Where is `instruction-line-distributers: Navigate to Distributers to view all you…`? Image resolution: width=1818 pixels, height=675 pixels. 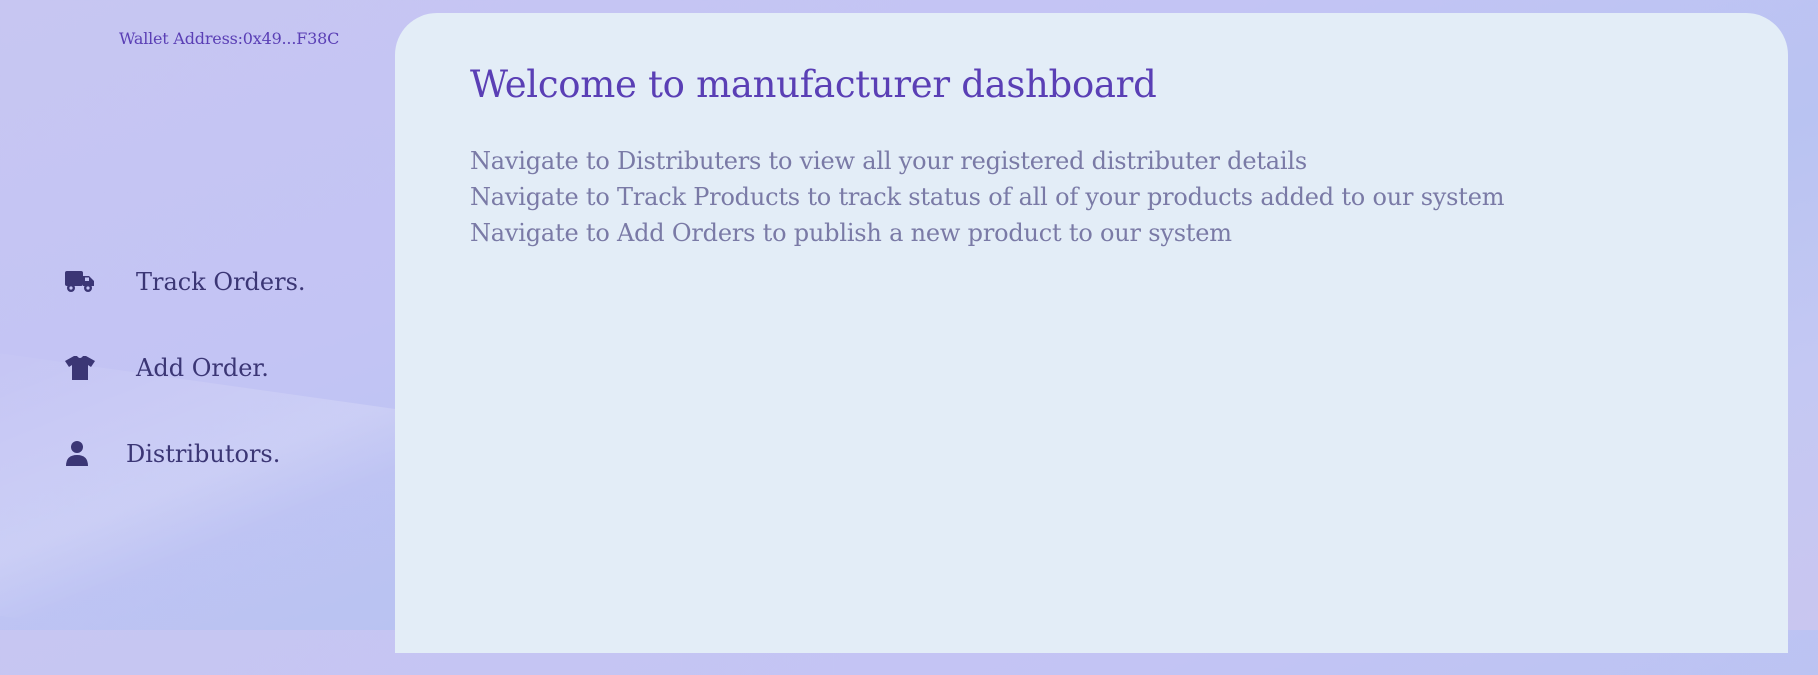 instruction-line-distributers: Navigate to Distributers to view all you… is located at coordinates (888, 161).